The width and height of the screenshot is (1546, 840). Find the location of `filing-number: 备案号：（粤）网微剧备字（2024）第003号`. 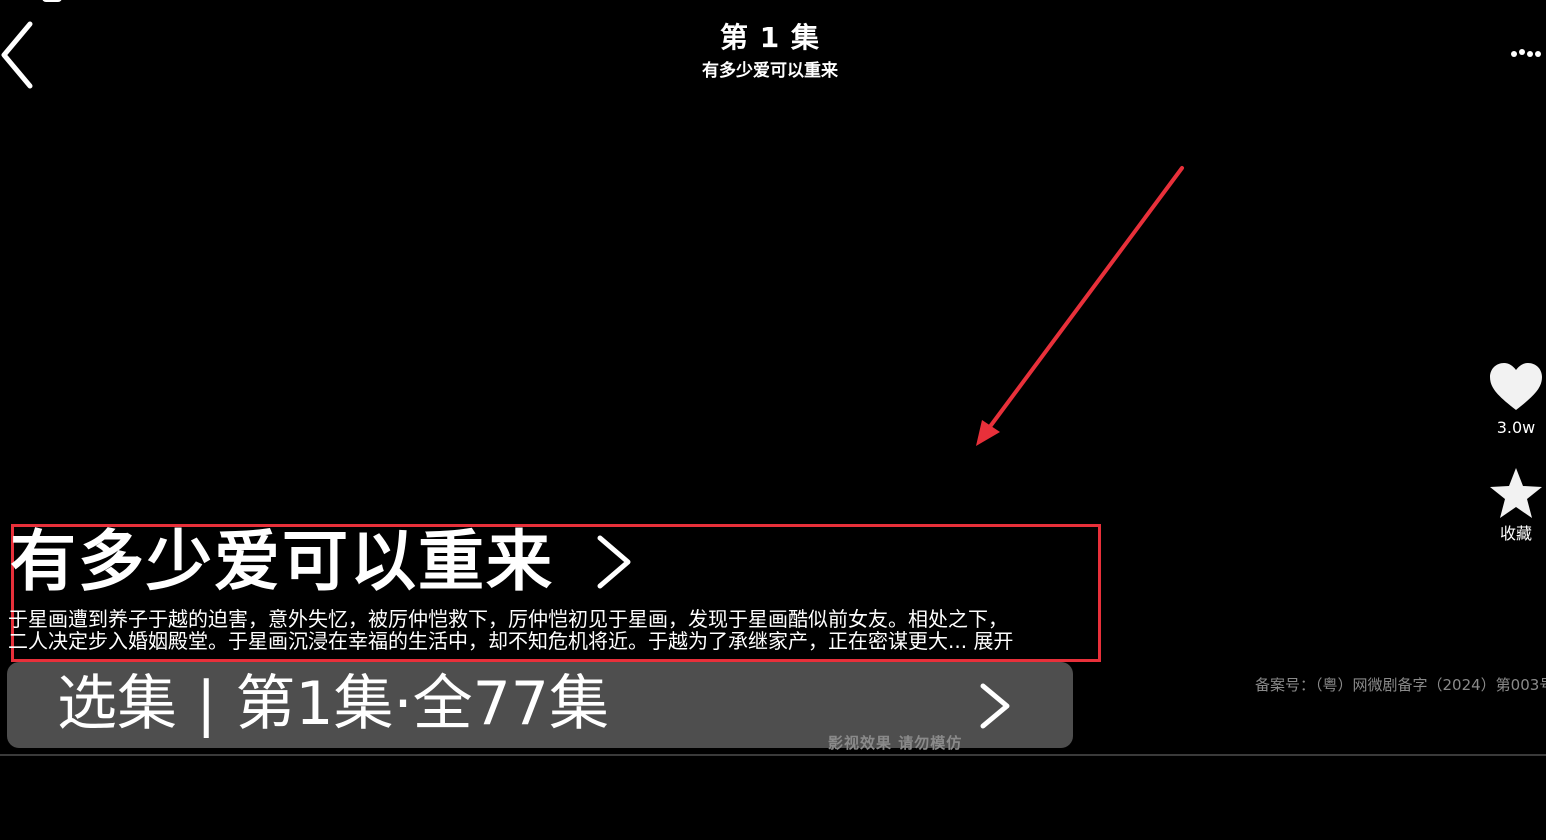

filing-number: 备案号：（粤）网微剧备字（2024）第003号 is located at coordinates (1400, 685).